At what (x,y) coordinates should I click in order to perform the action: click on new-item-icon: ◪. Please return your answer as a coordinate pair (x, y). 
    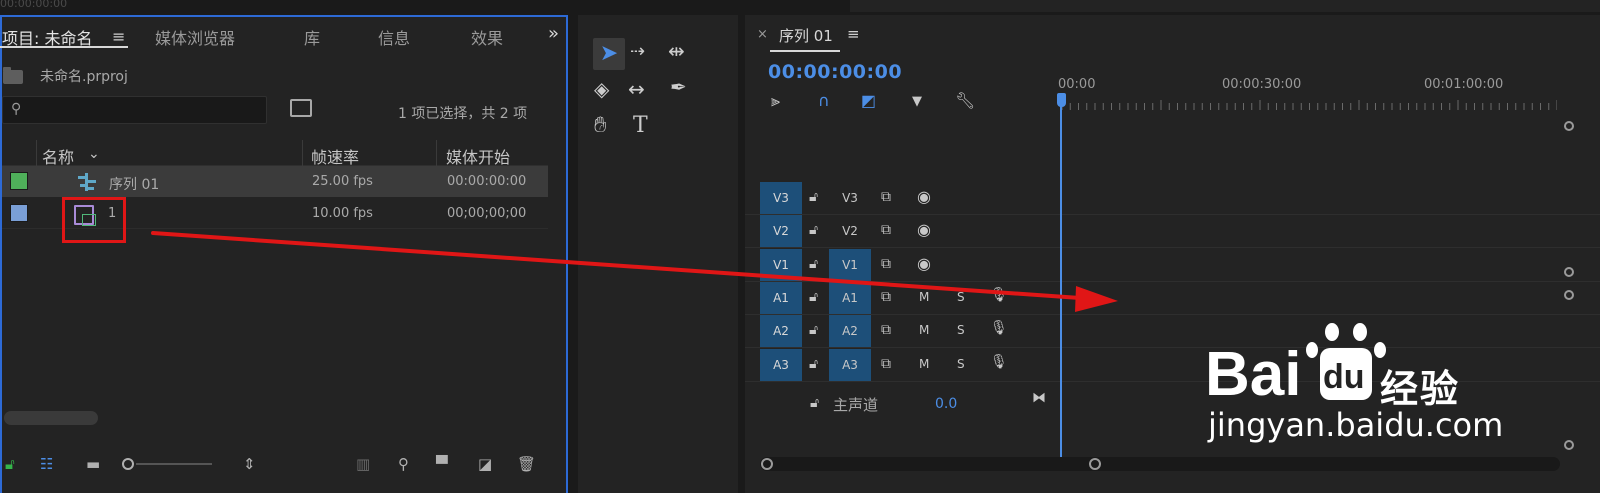
    Looking at the image, I should click on (485, 464).